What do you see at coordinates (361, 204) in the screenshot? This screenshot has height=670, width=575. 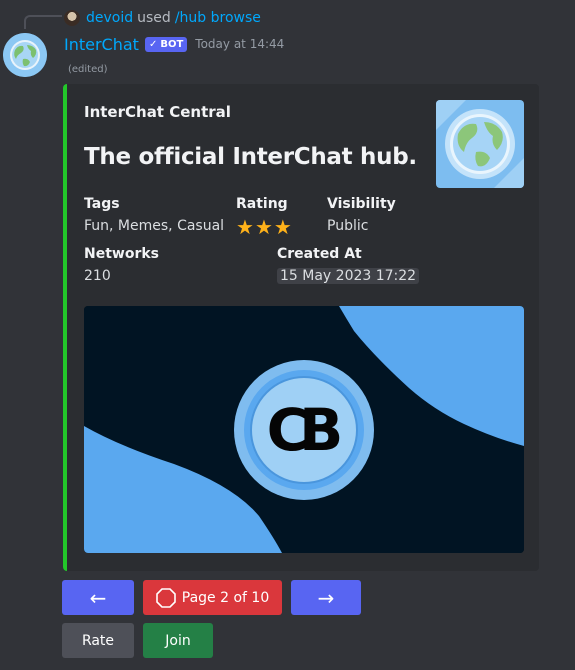 I see `field-visibility-name: Visibility` at bounding box center [361, 204].